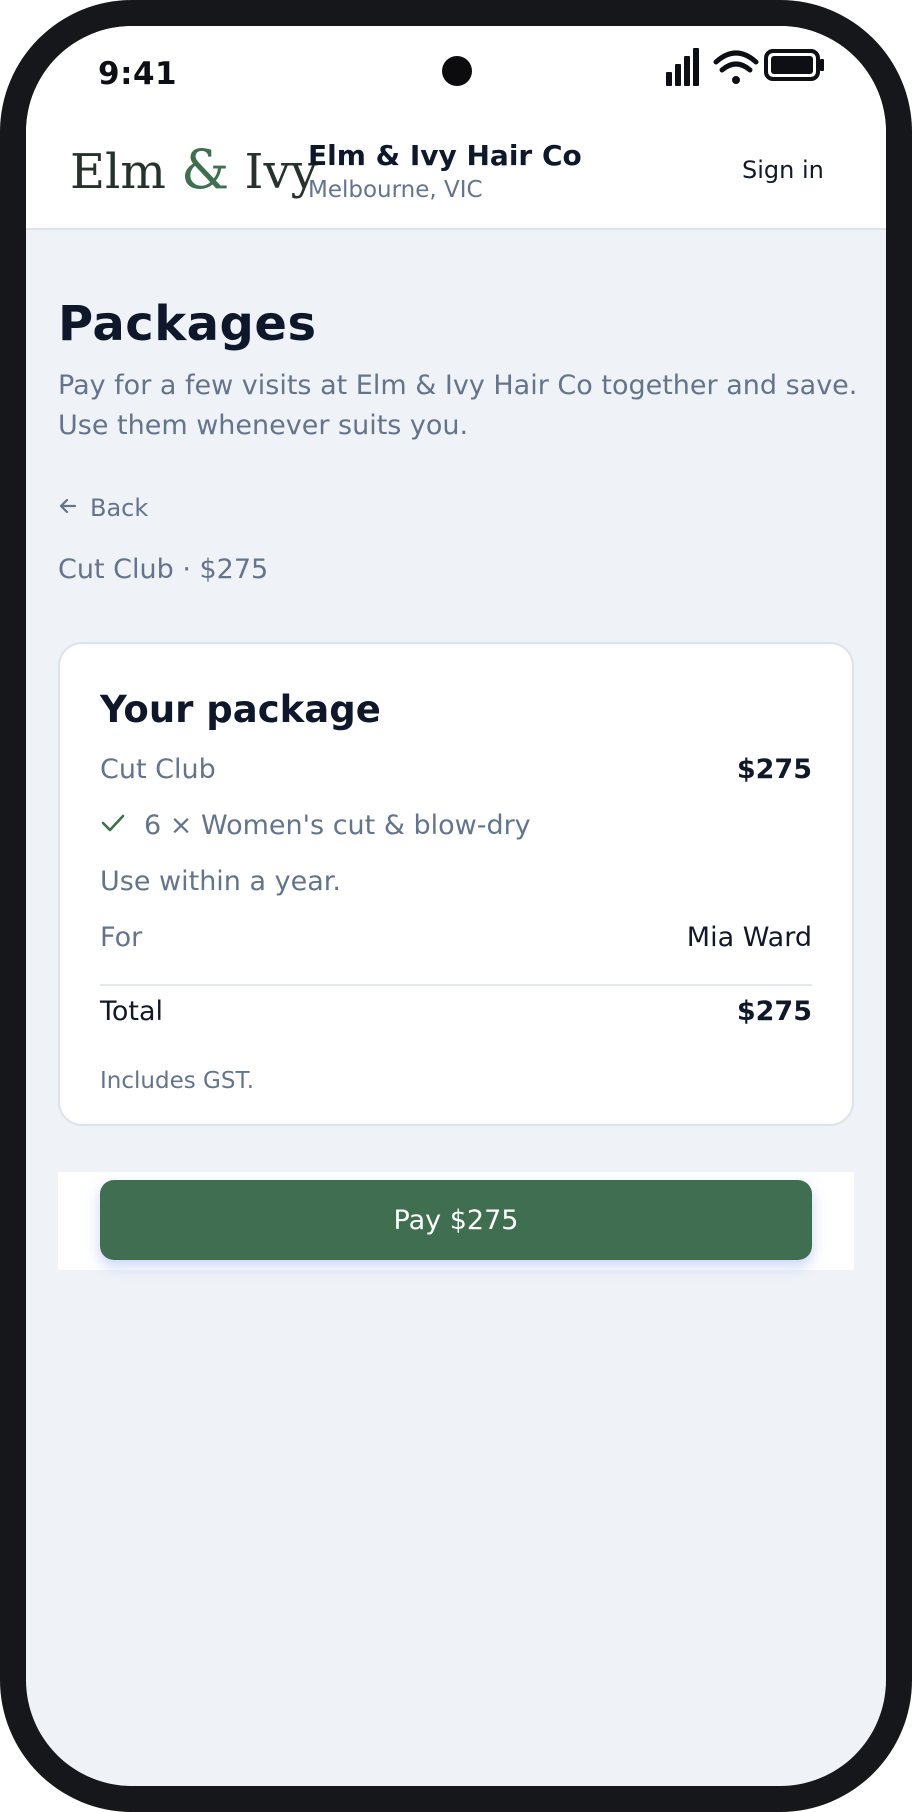 The width and height of the screenshot is (912, 1812). What do you see at coordinates (457, 71) in the screenshot?
I see `camera-cutout` at bounding box center [457, 71].